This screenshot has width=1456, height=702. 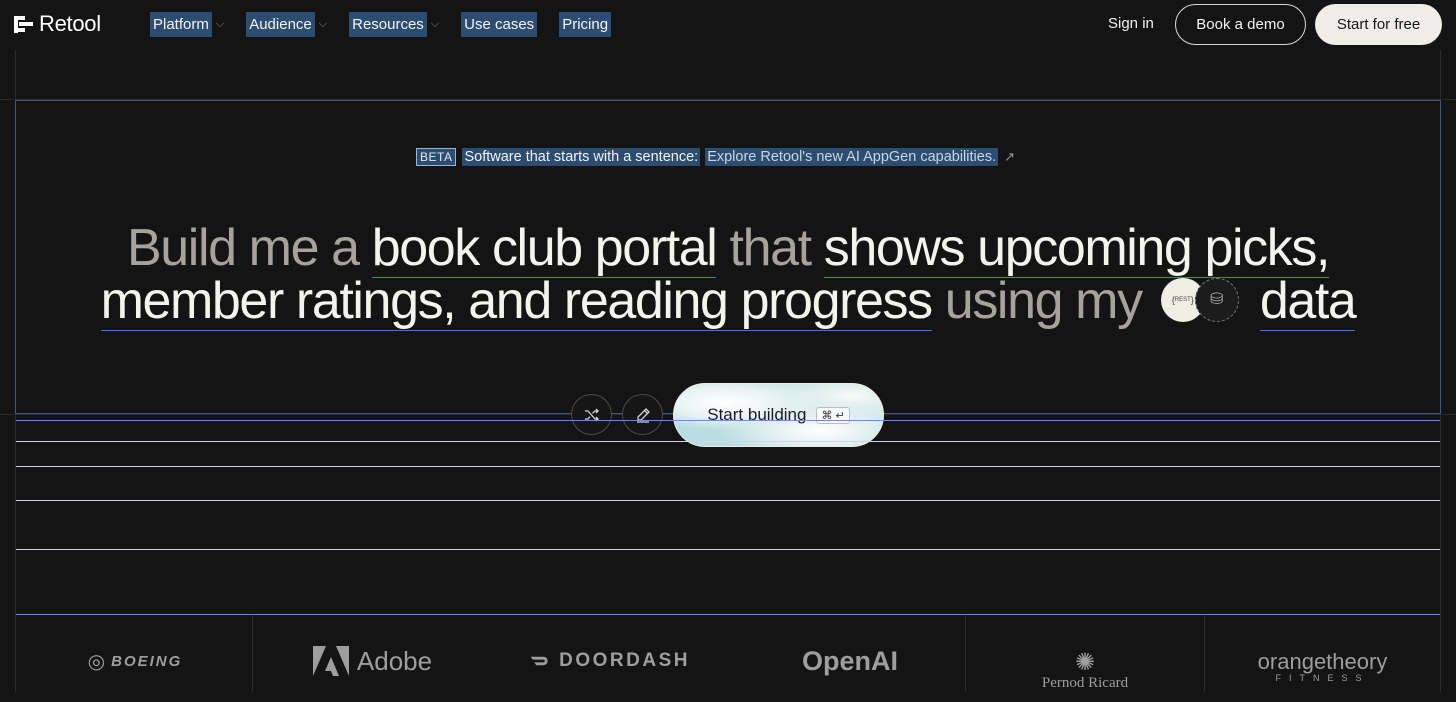 I want to click on sun-icon: ✺, so click(x=1085, y=662).